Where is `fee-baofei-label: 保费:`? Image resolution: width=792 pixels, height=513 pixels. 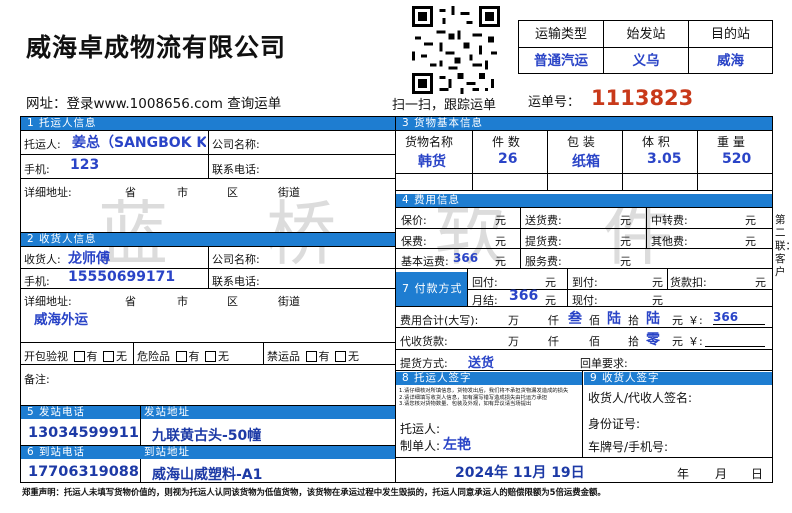 fee-baofei-label: 保费: is located at coordinates (414, 241).